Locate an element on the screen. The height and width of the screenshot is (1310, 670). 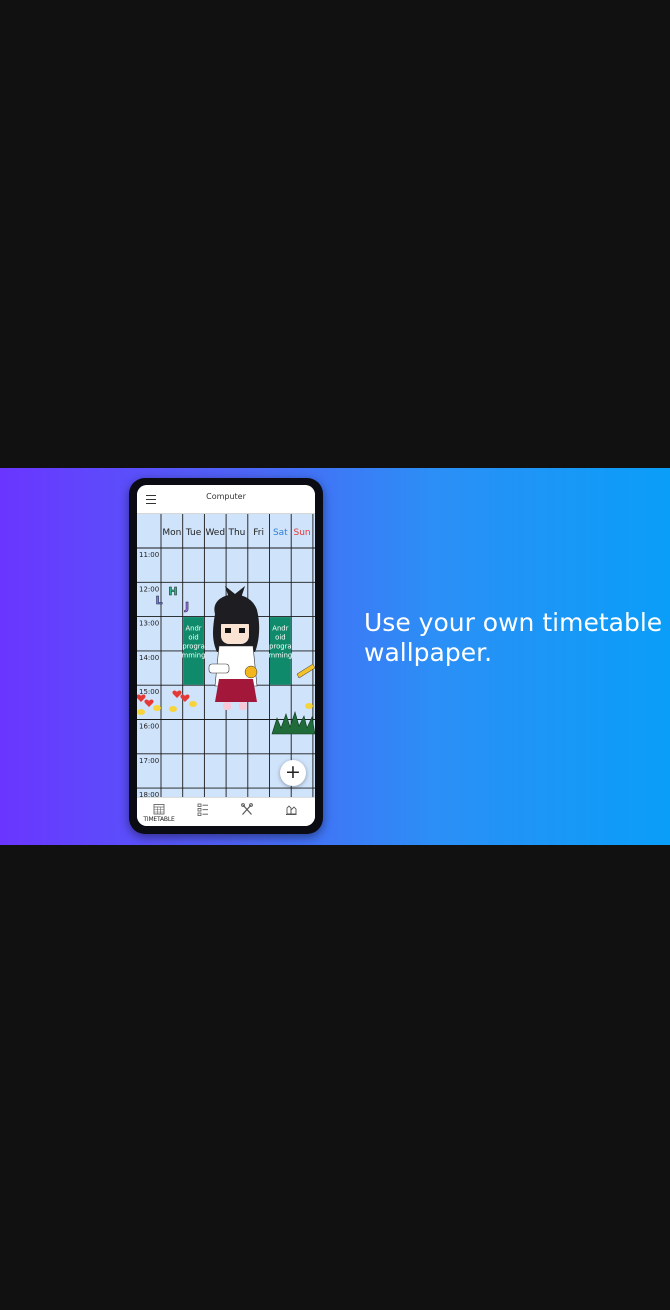
day-header-sun: Sun is located at coordinates (301, 533).